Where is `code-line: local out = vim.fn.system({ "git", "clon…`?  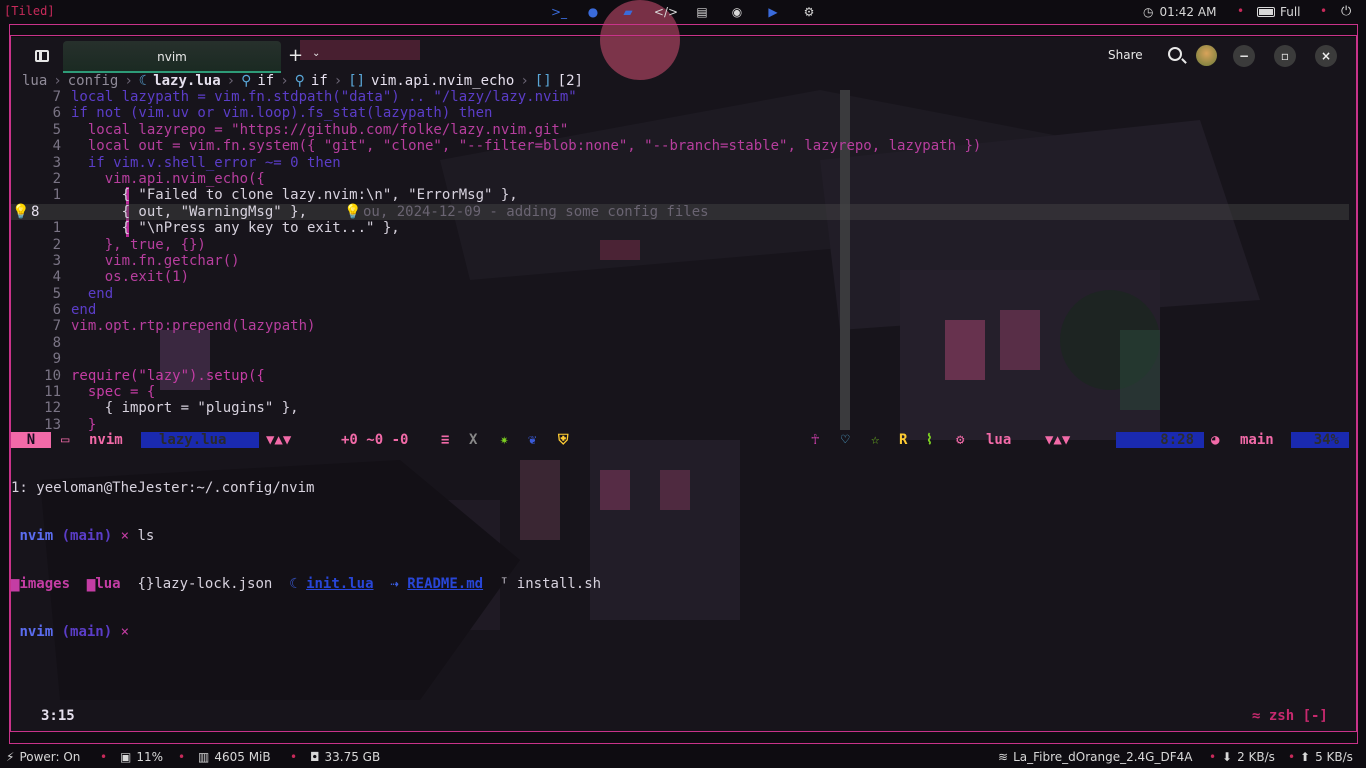 code-line: local out = vim.fn.system({ "git", "clon… is located at coordinates (526, 146).